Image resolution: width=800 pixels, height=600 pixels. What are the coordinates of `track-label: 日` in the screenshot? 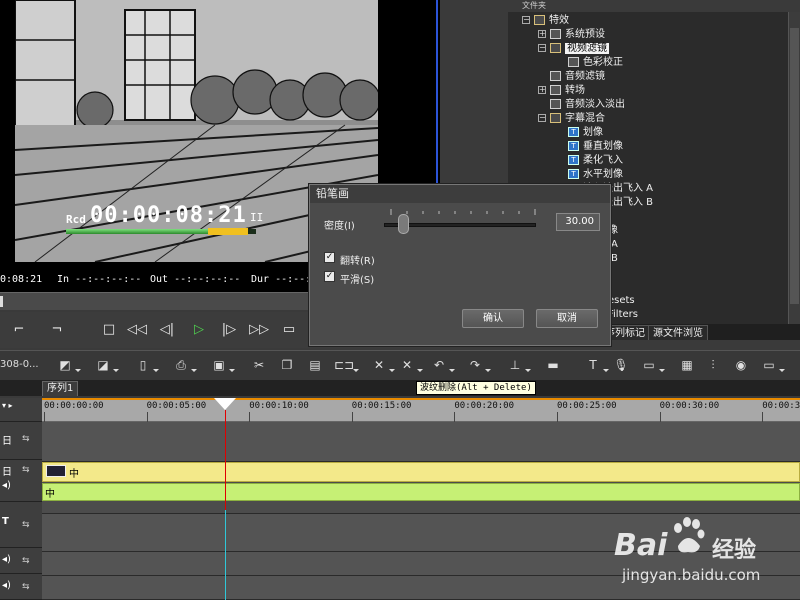 It's located at (7, 472).